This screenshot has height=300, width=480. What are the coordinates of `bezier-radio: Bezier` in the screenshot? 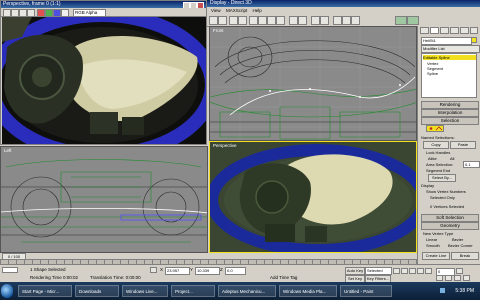 It's located at (457, 239).